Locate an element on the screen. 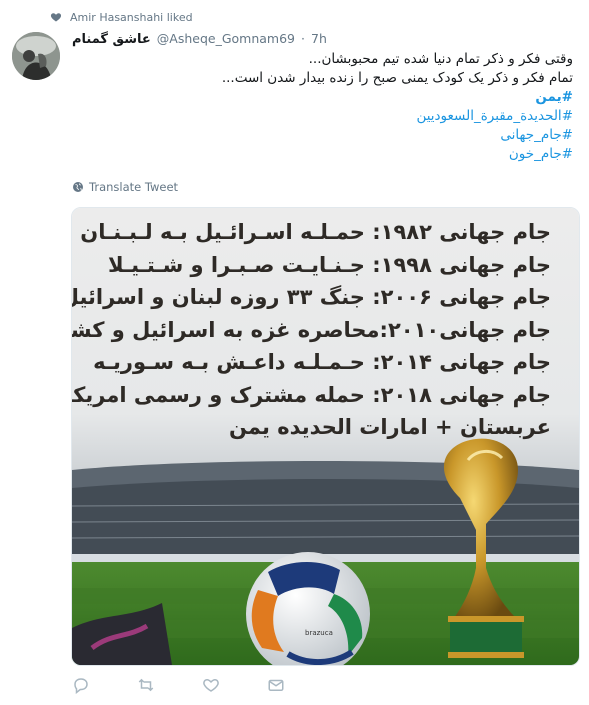 The width and height of the screenshot is (589, 705). like-button is located at coordinates (234, 685).